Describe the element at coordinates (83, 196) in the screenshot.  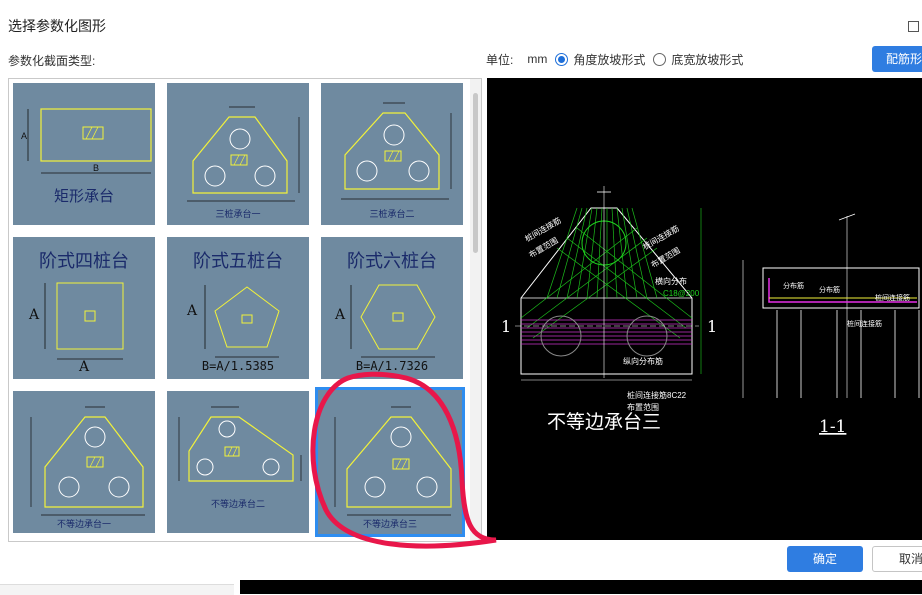
I see `shape-label: 矩形承台` at that location.